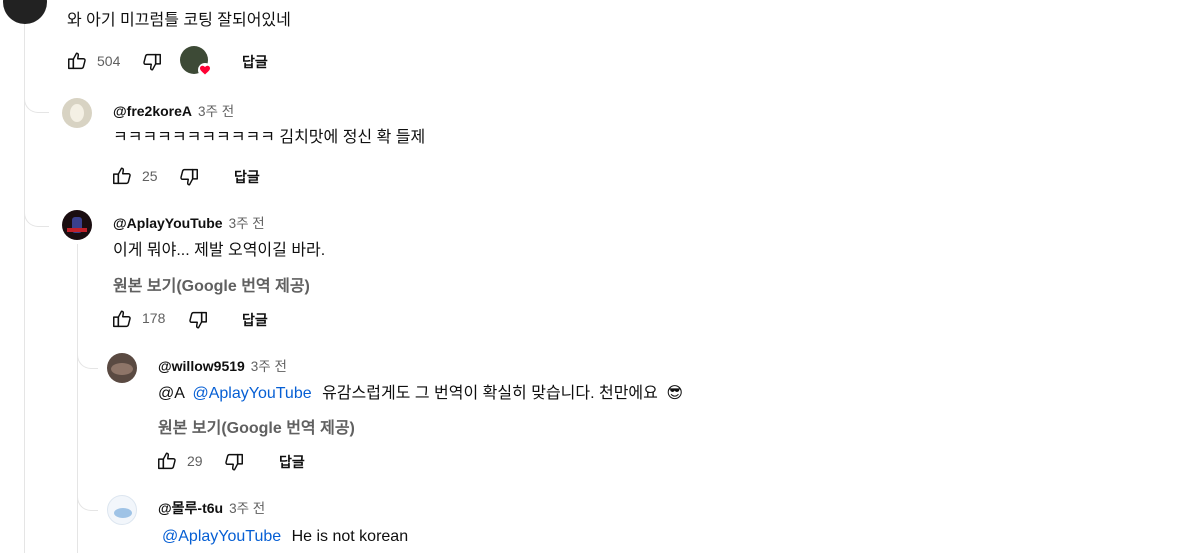 This screenshot has height=553, width=1202. I want to click on comment-header: @몰루-t6u 3주 전, so click(211, 507).